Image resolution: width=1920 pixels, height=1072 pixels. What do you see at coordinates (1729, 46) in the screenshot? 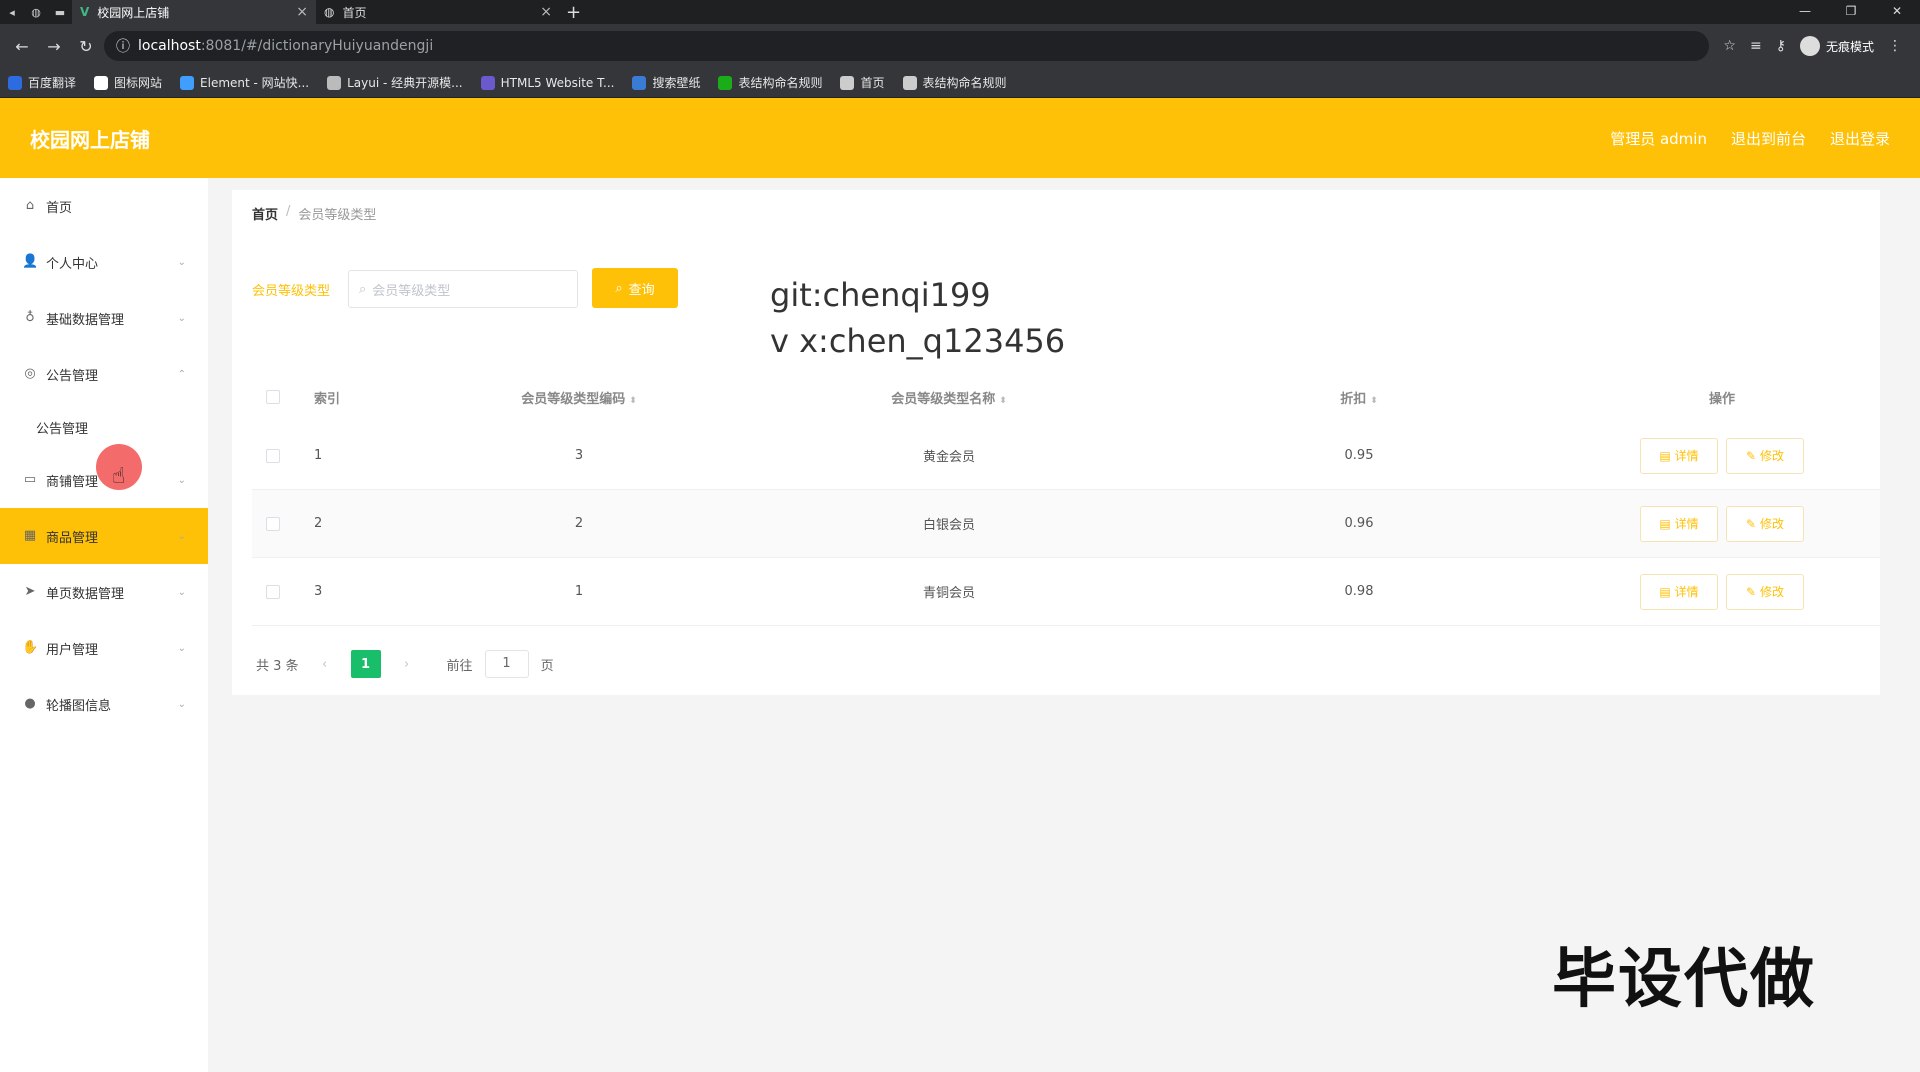
I see `bookmark-star-icon: ☆` at bounding box center [1729, 46].